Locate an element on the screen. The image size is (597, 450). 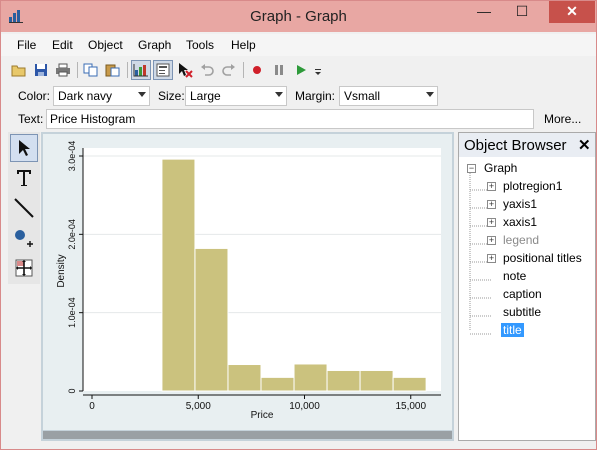
tree-item-legend: legend is located at coordinates (521, 240).